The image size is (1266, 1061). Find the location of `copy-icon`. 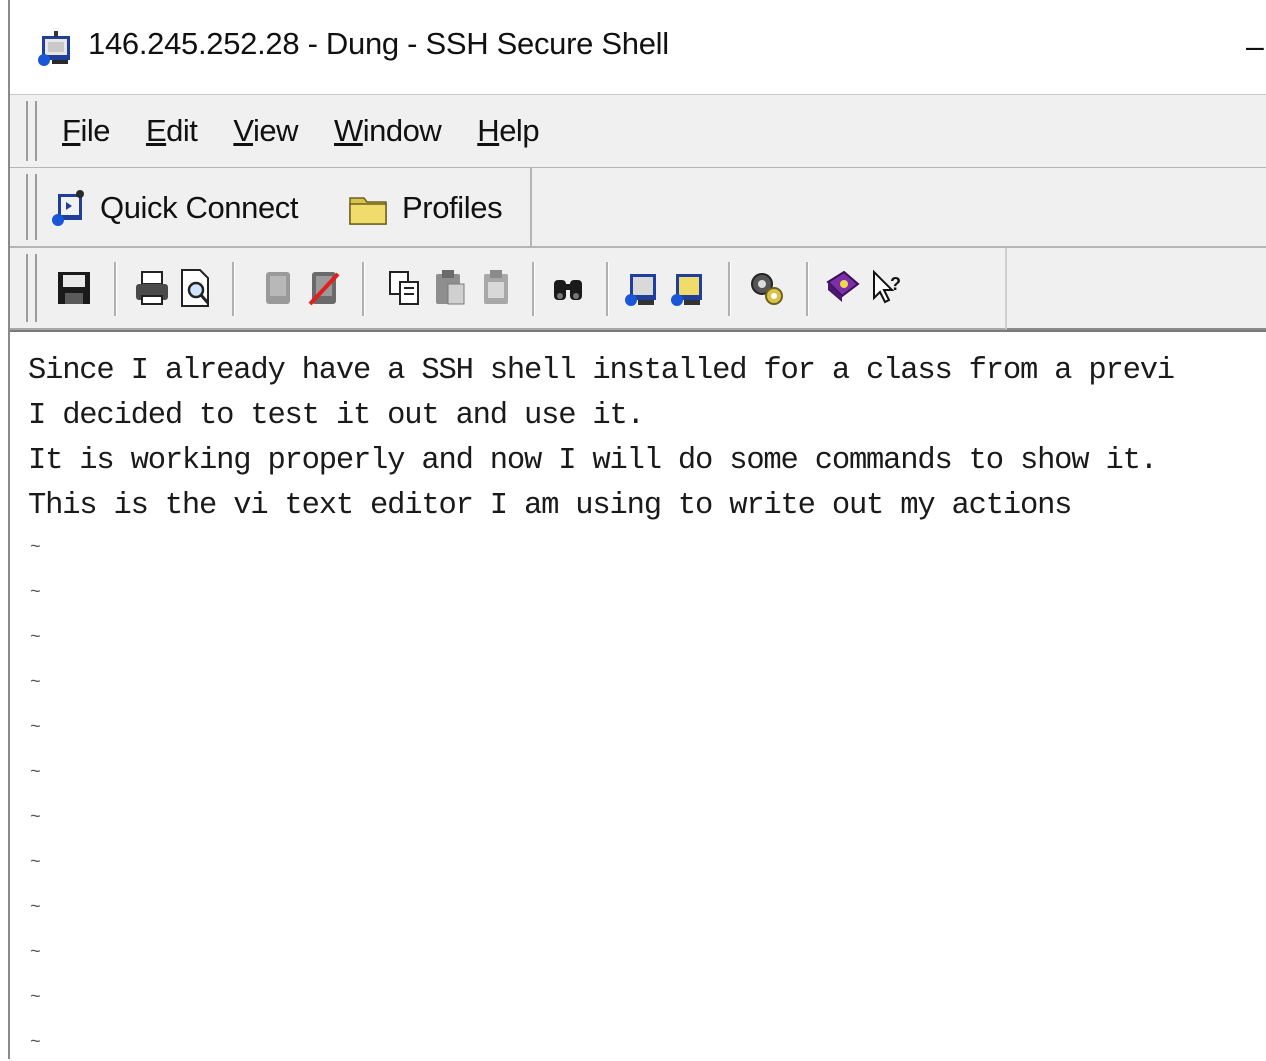

copy-icon is located at coordinates (404, 288).